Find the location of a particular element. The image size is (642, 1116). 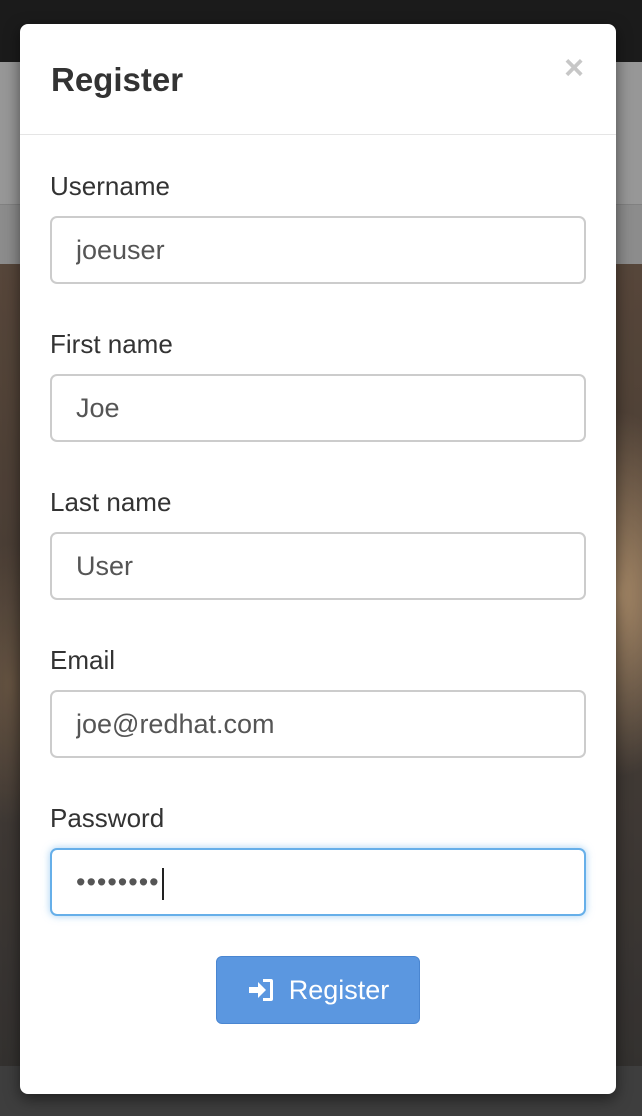

modal-header: Register × is located at coordinates (318, 79).